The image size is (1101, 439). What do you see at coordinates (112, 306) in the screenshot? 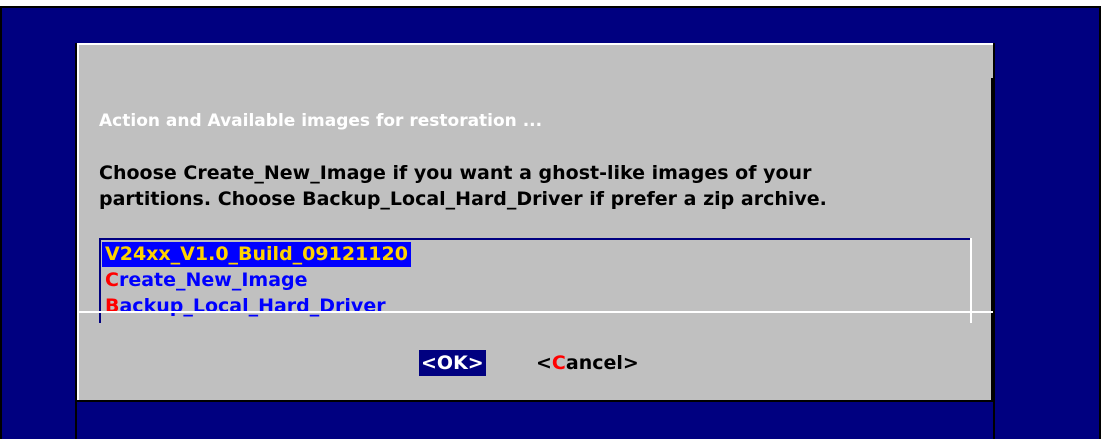
I see `menu-item-hotkey: B` at bounding box center [112, 306].